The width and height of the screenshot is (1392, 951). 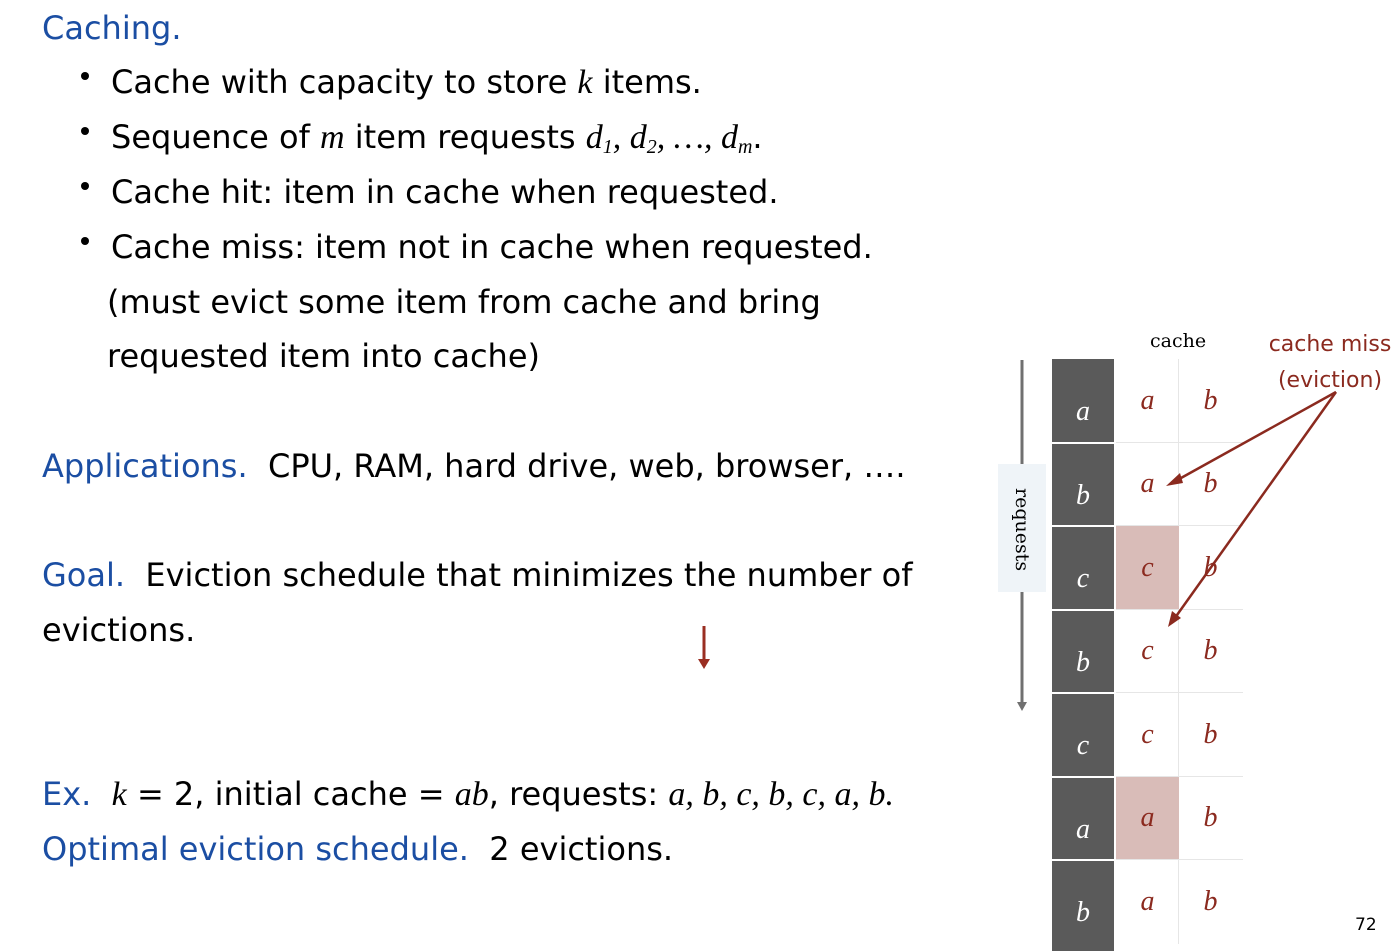 What do you see at coordinates (323, 356) in the screenshot?
I see `miss-note-line2: requested item into cache)` at bounding box center [323, 356].